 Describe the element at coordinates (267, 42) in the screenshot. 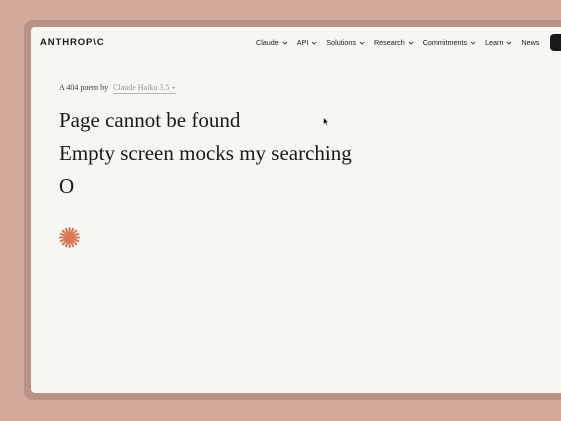

I see `nav-item-label: Claude` at that location.